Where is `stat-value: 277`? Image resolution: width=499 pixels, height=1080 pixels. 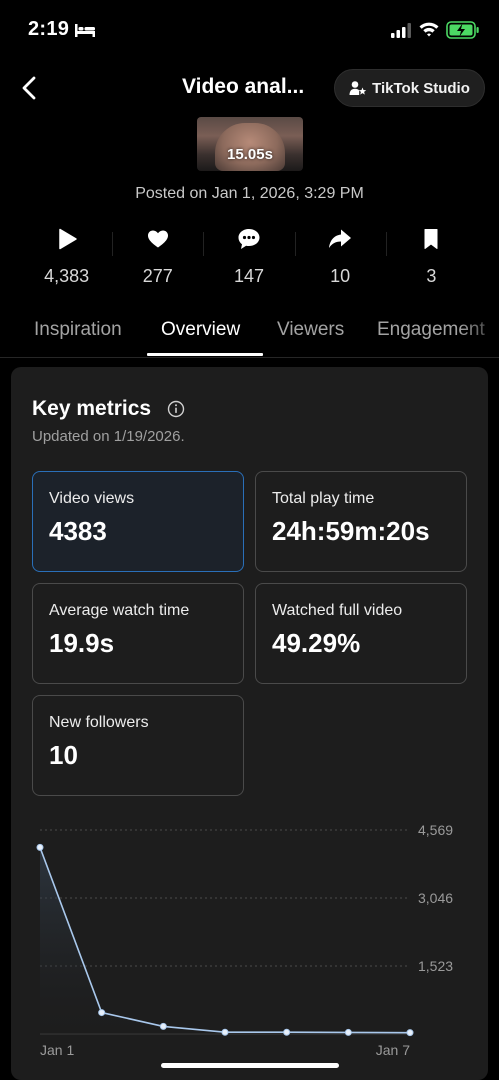
stat-value: 277 is located at coordinates (157, 276).